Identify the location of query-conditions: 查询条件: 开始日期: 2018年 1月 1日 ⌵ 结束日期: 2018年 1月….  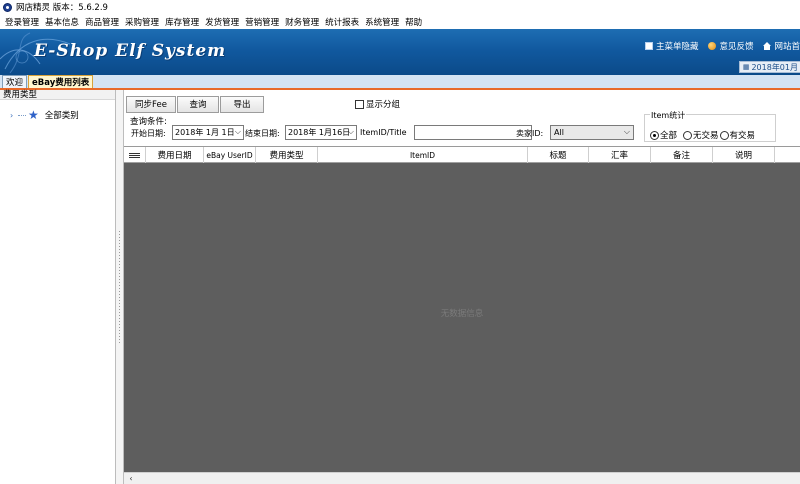
(462, 128).